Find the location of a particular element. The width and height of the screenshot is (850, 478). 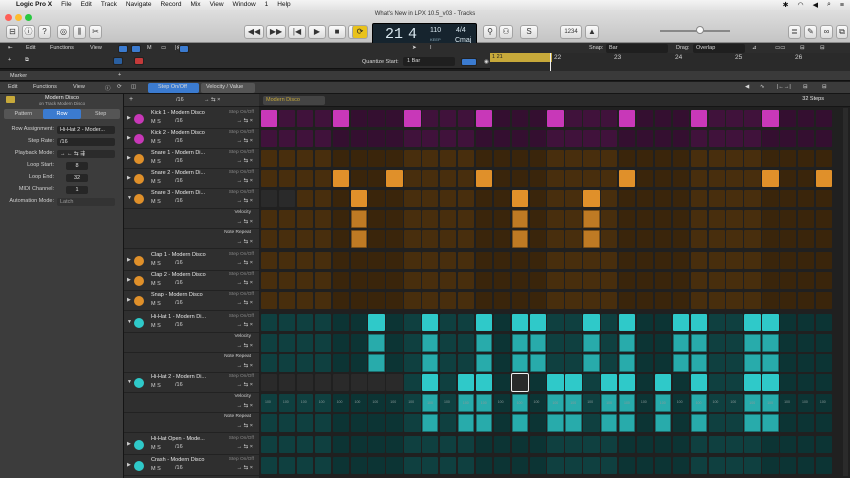

step-onoff-mode-button: Step On/Off is located at coordinates (173, 88).